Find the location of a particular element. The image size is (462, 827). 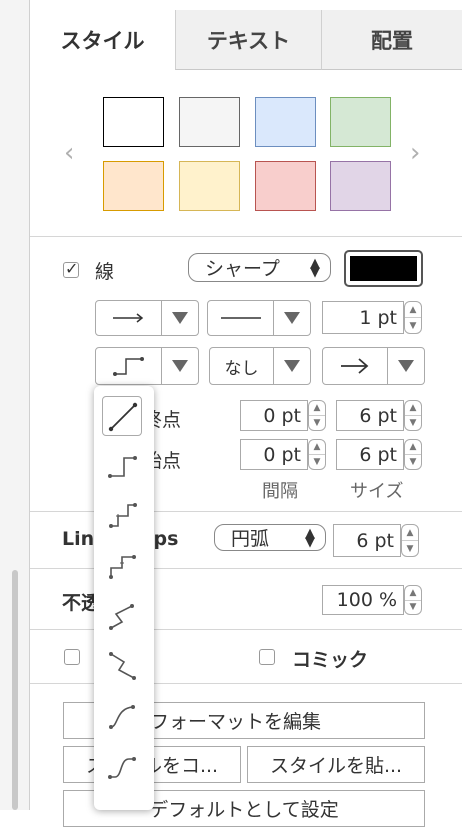

line-color-button is located at coordinates (383, 268).